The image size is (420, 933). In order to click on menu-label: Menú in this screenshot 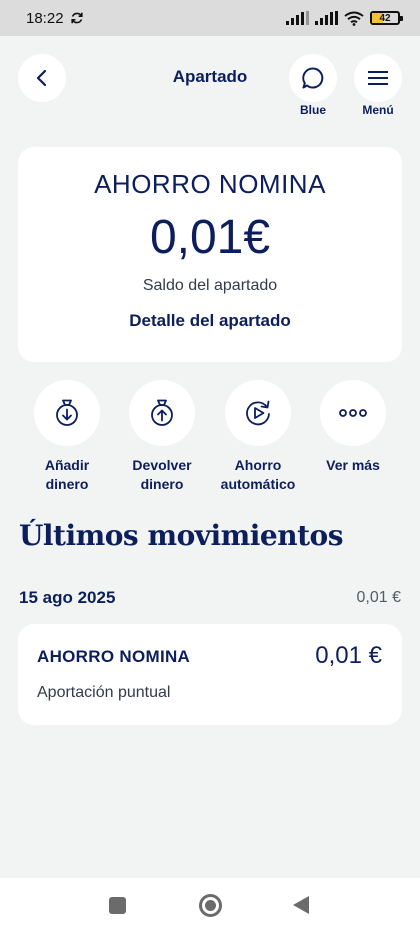, I will do `click(378, 110)`.